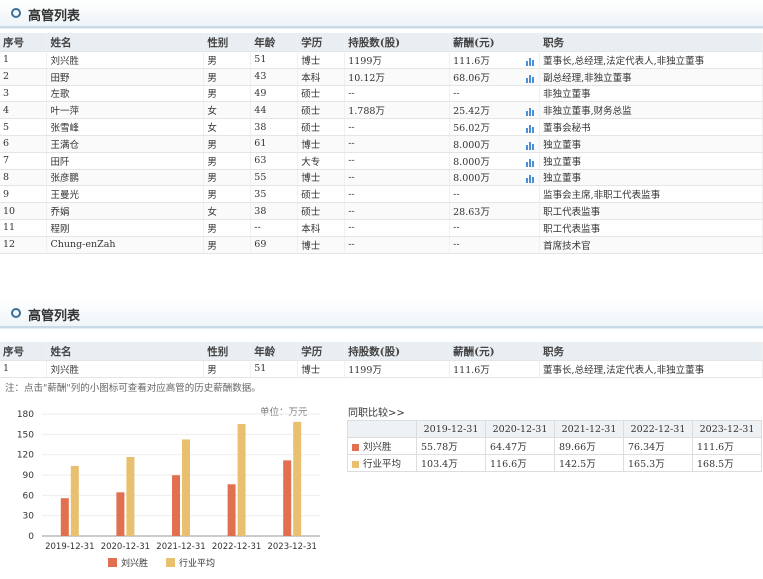  What do you see at coordinates (520, 463) in the screenshot?
I see `compare-value: 116.6万` at bounding box center [520, 463].